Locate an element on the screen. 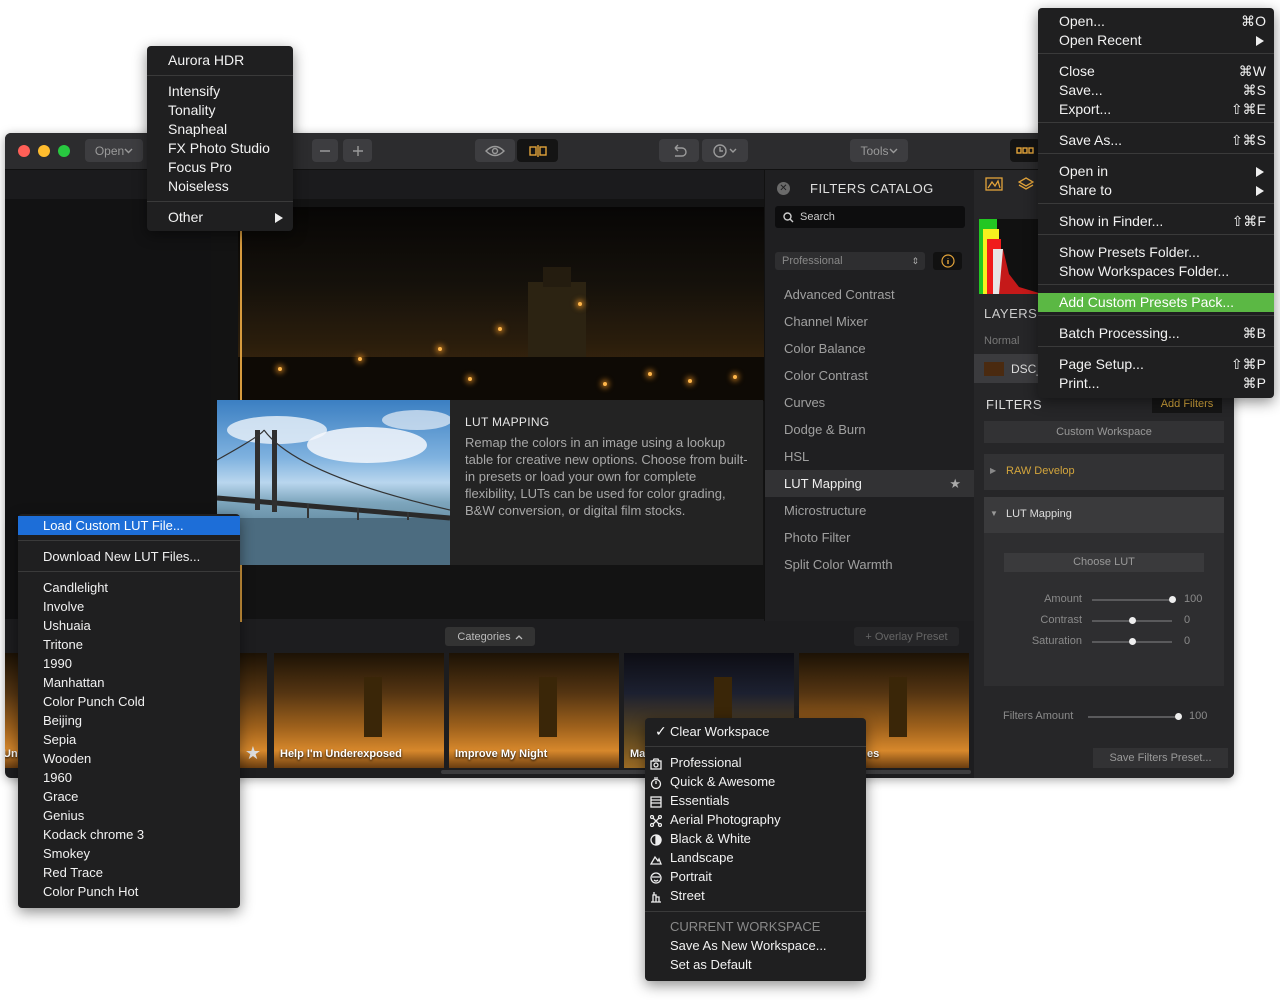  lut-section-header: ▼ LUT Mapping is located at coordinates (1104, 515).